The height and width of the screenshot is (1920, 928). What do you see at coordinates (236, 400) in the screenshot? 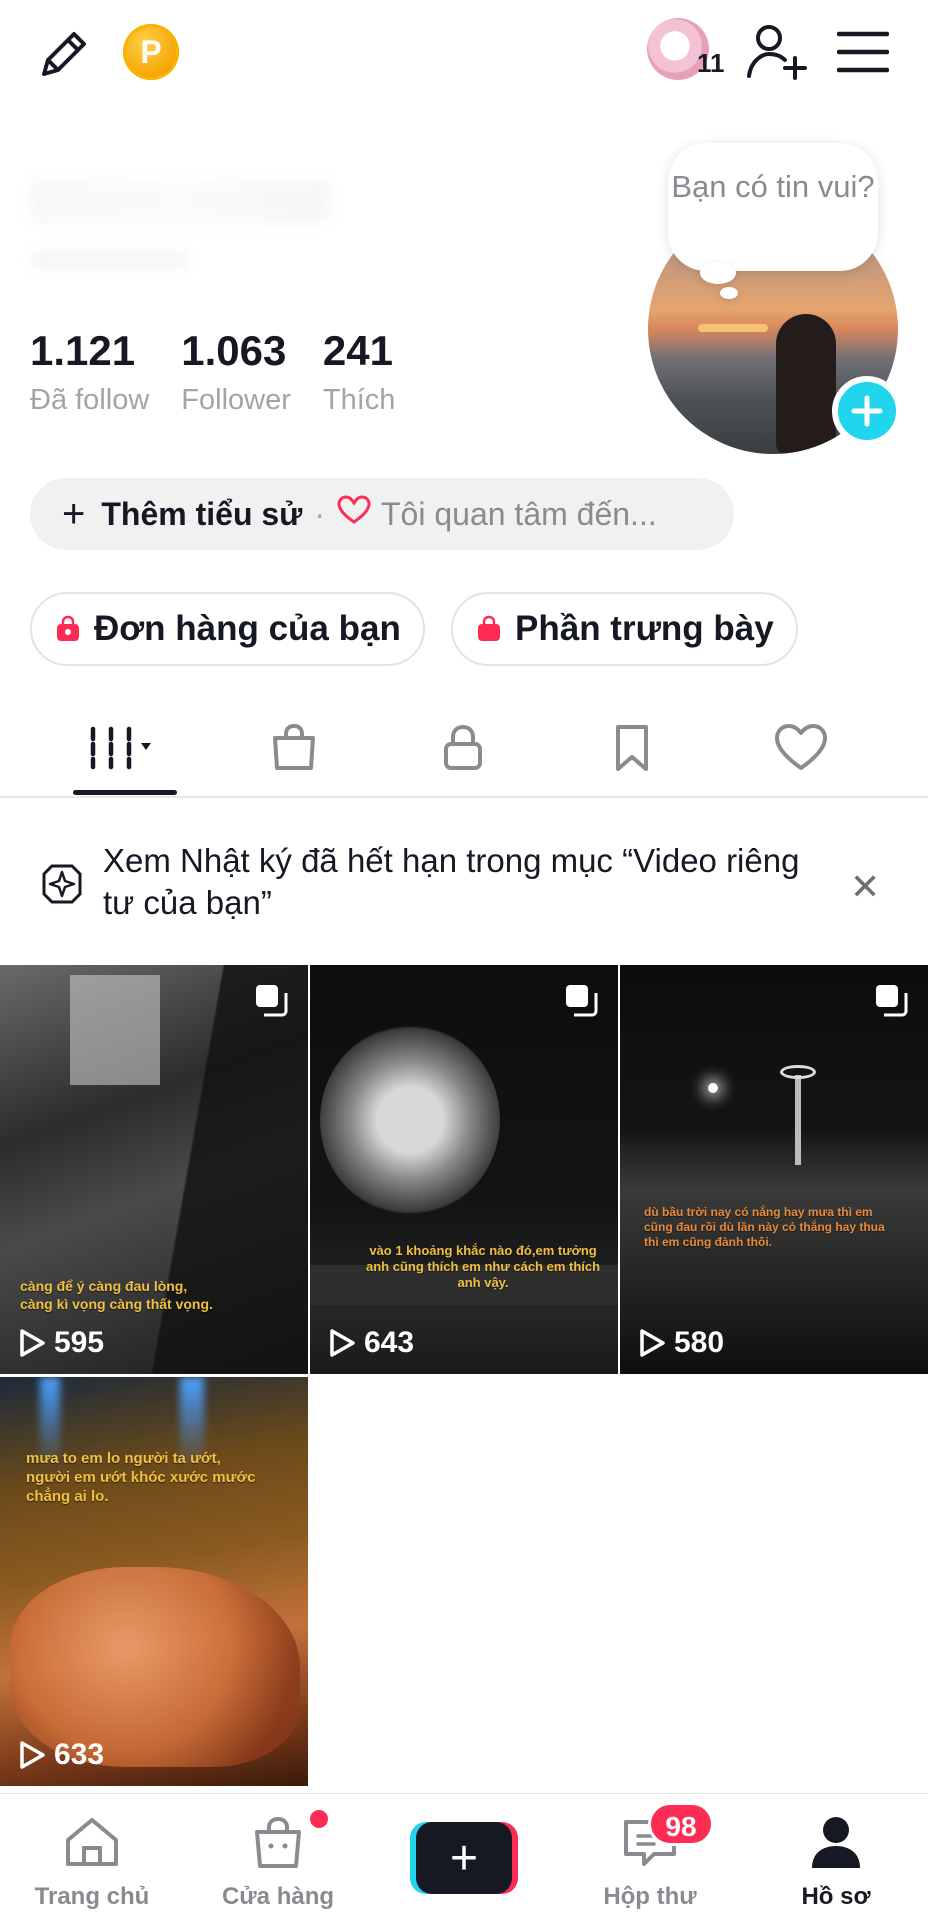
I see `followers-label: Follower` at bounding box center [236, 400].